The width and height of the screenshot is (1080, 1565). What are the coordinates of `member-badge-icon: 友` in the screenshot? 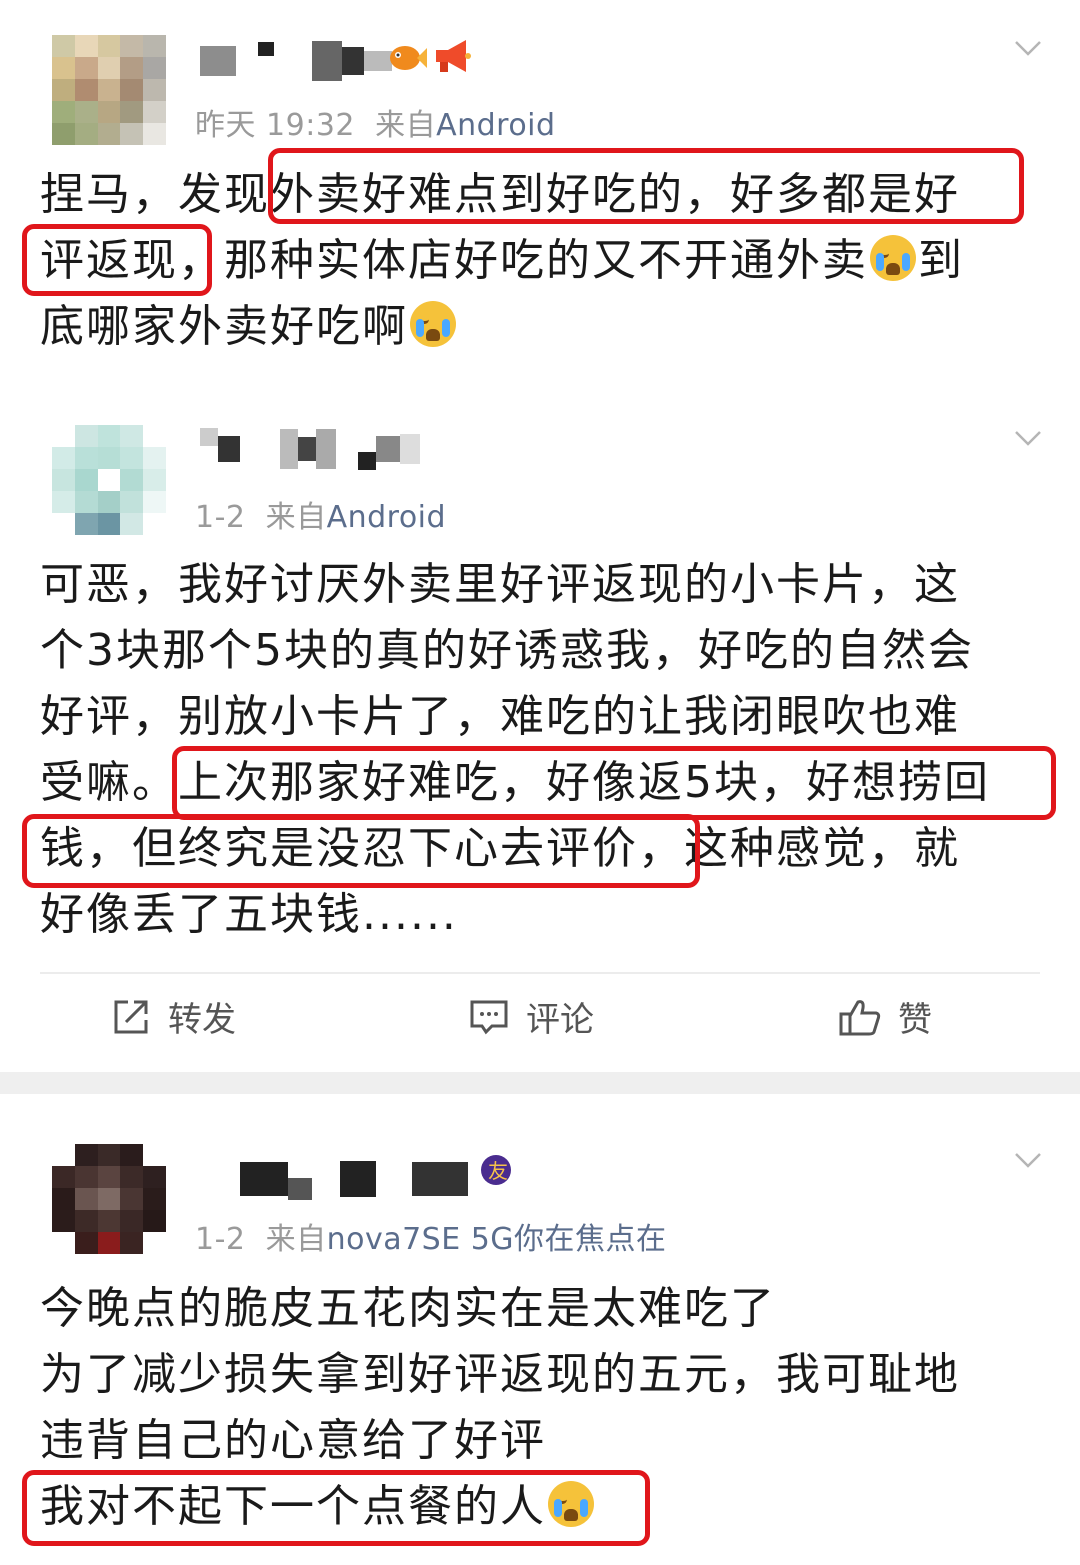 It's located at (496, 1170).